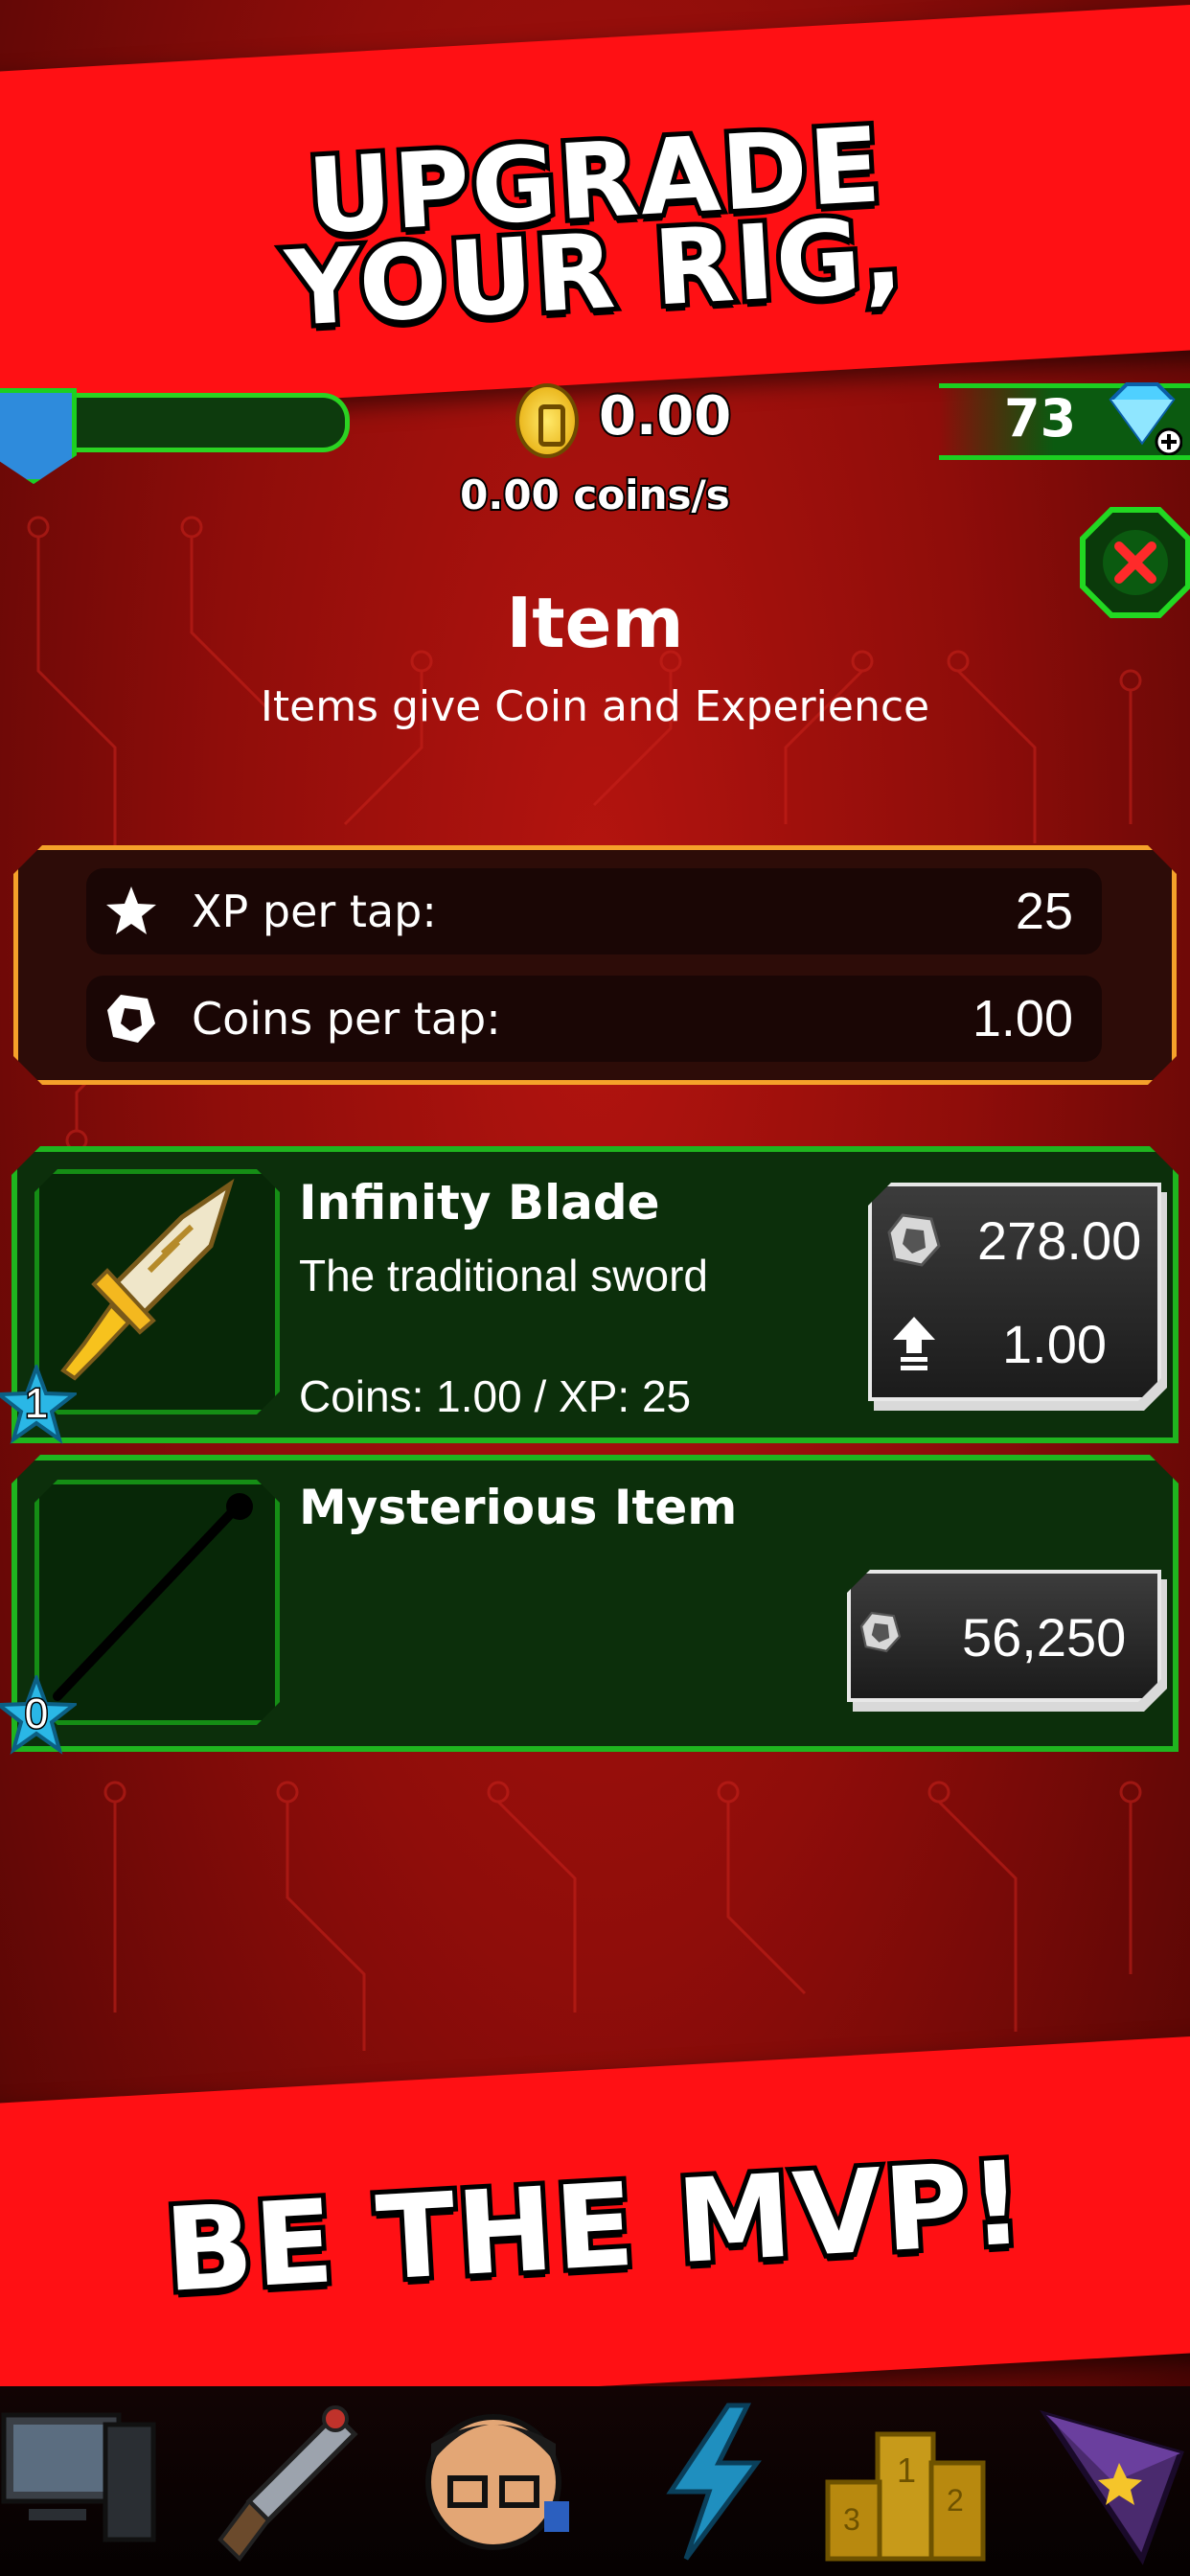 This screenshot has height=2576, width=1190. I want to click on item-price: 56,250, so click(1044, 1637).